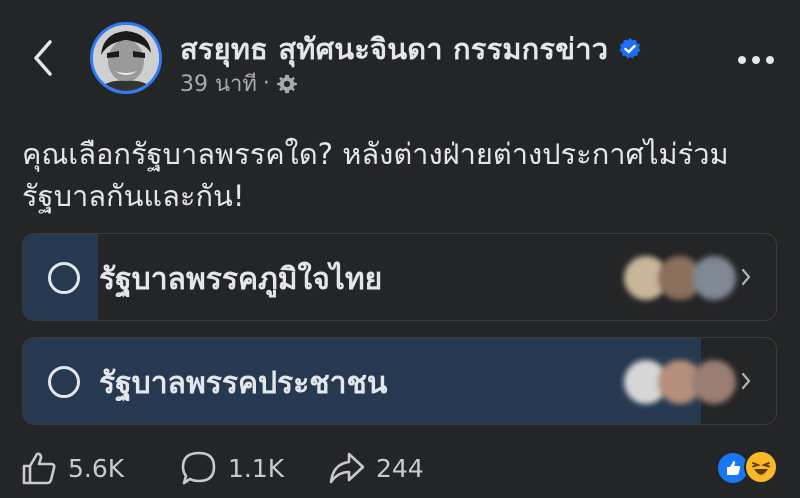 The image size is (800, 498). I want to click on like-button: 5.6K, so click(72, 468).